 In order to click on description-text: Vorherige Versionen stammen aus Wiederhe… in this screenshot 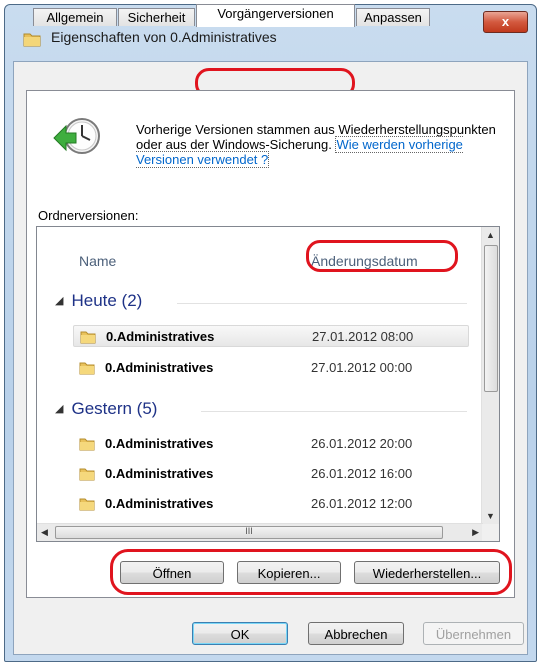, I will do `click(316, 145)`.